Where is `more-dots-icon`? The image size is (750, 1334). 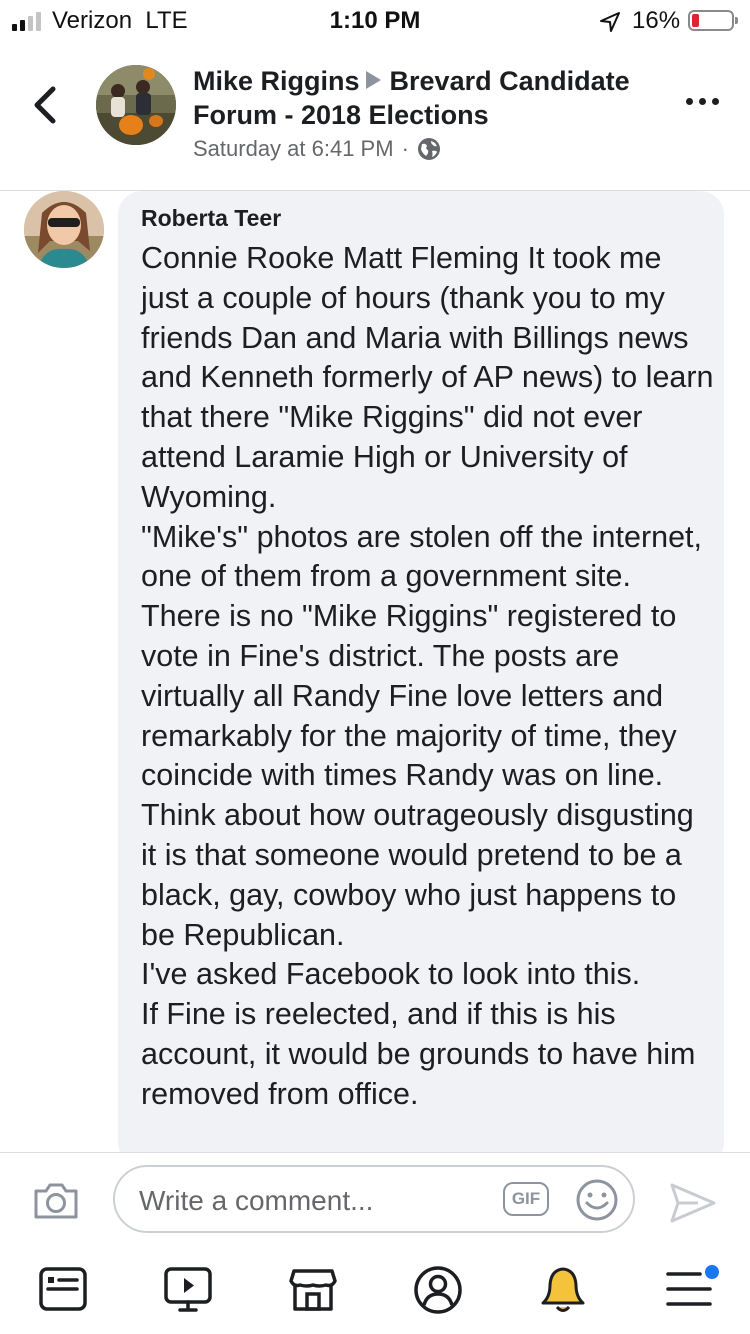
more-dots-icon is located at coordinates (702, 101).